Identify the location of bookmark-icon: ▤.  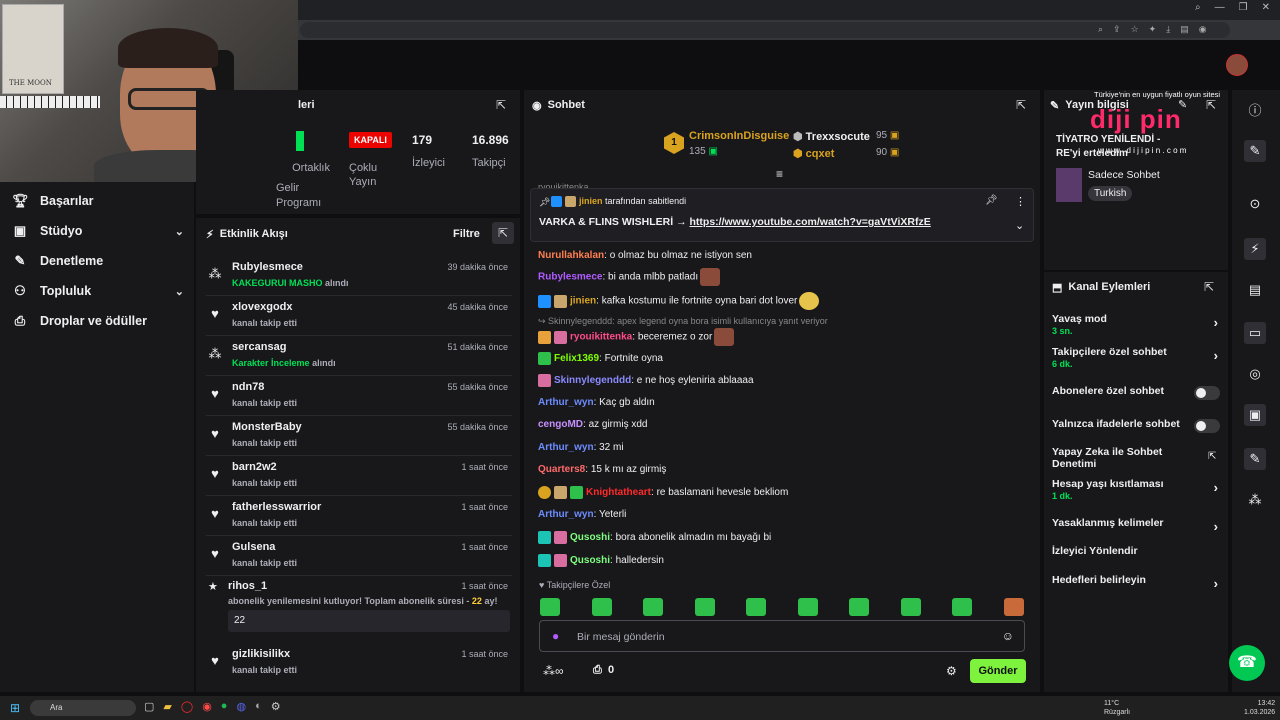
(1184, 29).